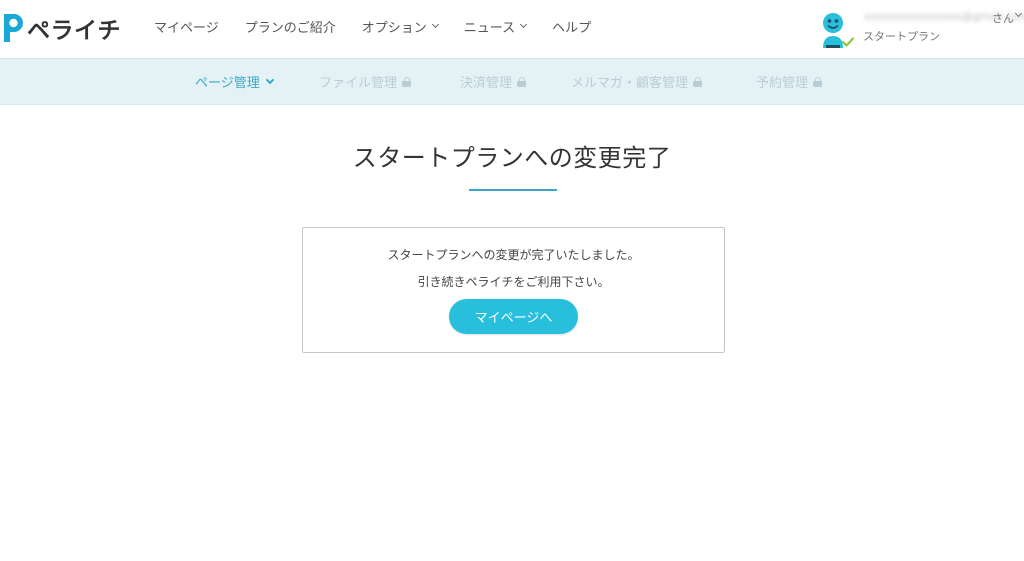  I want to click on completion-message: スタートプランへの変更が完了いたしました。, so click(513, 255).